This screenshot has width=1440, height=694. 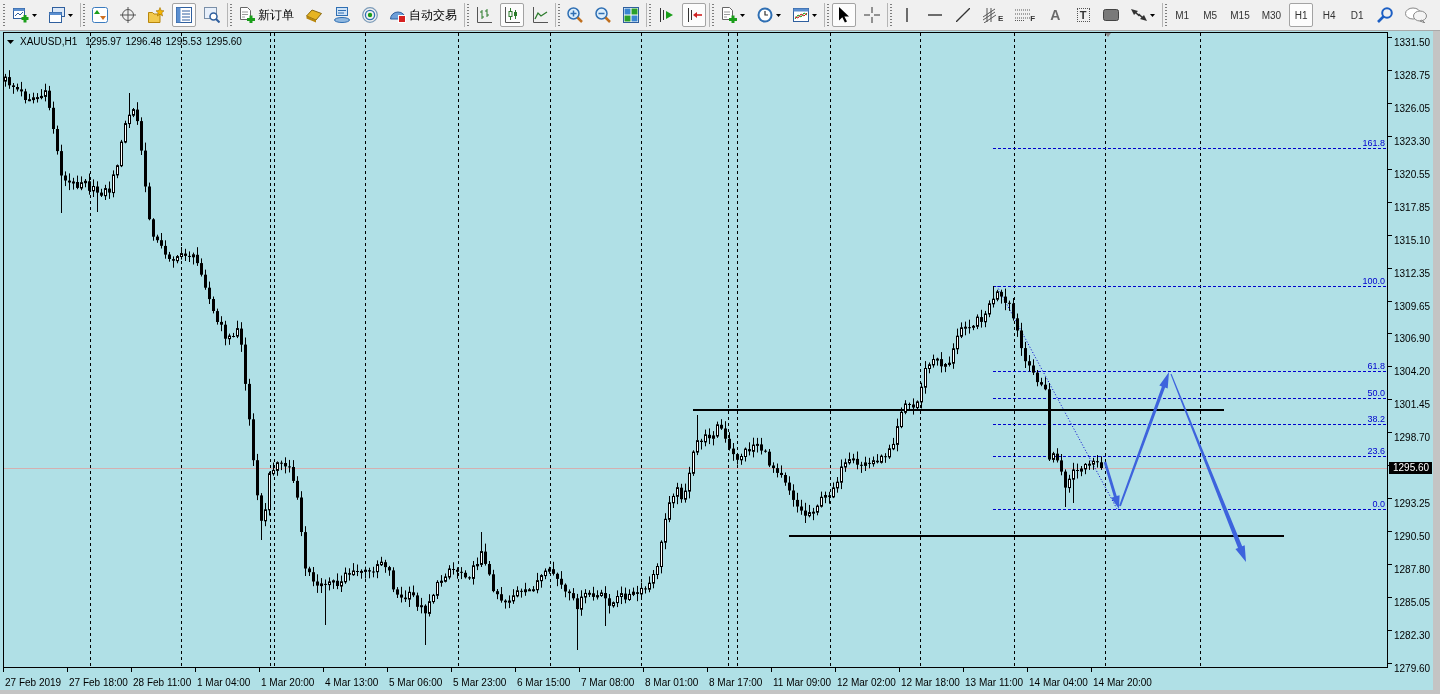 I want to click on fibonacci-level-label: 0.0, so click(x=1378, y=503).